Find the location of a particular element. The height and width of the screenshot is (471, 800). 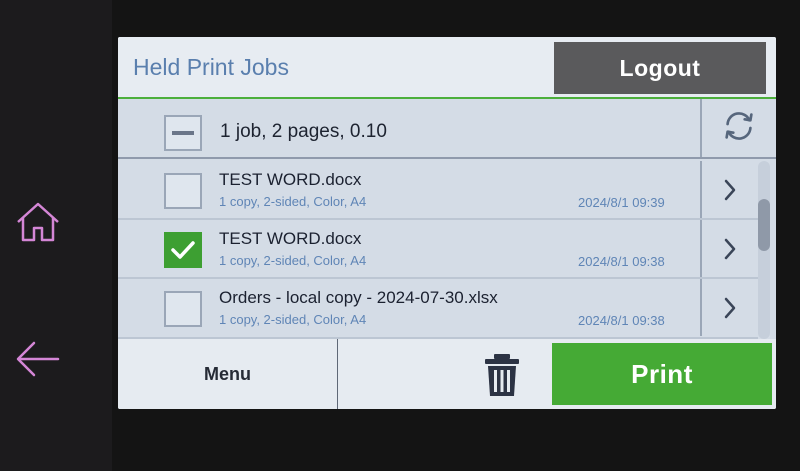

scrollbar-thumb is located at coordinates (764, 225).